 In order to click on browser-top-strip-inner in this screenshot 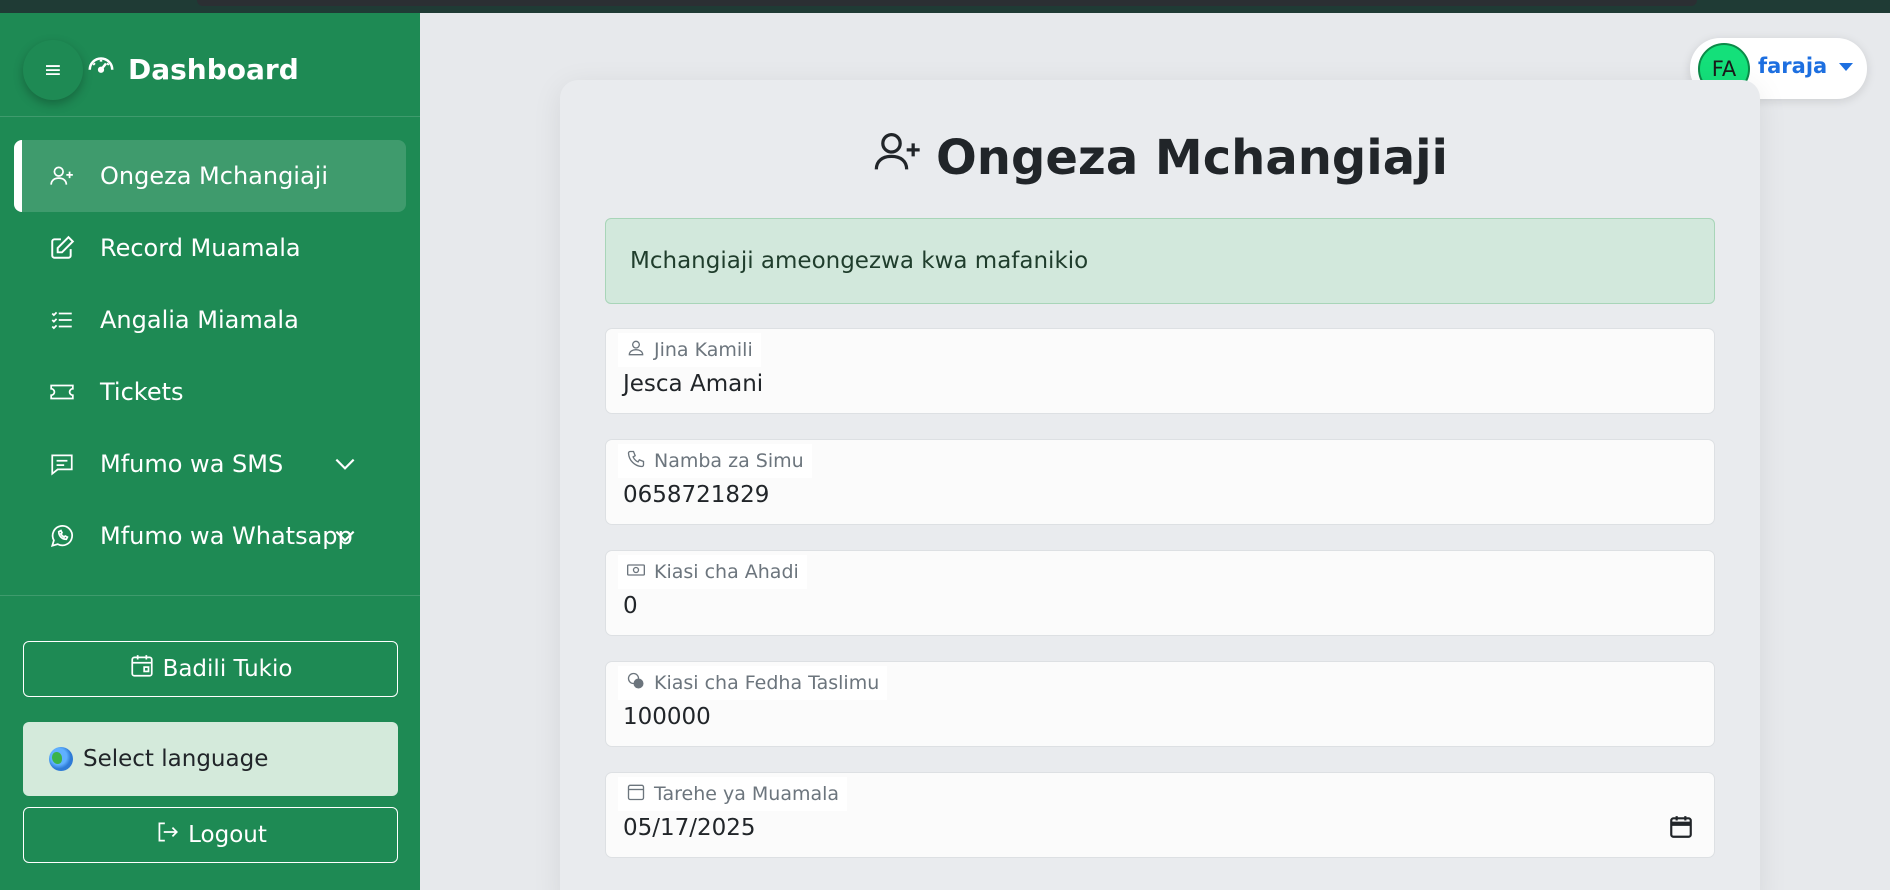, I will do `click(947, 3)`.